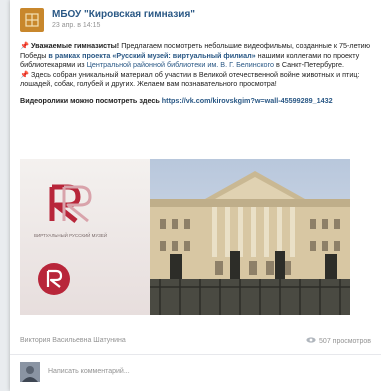  I want to click on post-author: Виктория Васильевна Шатунина, so click(73, 340).